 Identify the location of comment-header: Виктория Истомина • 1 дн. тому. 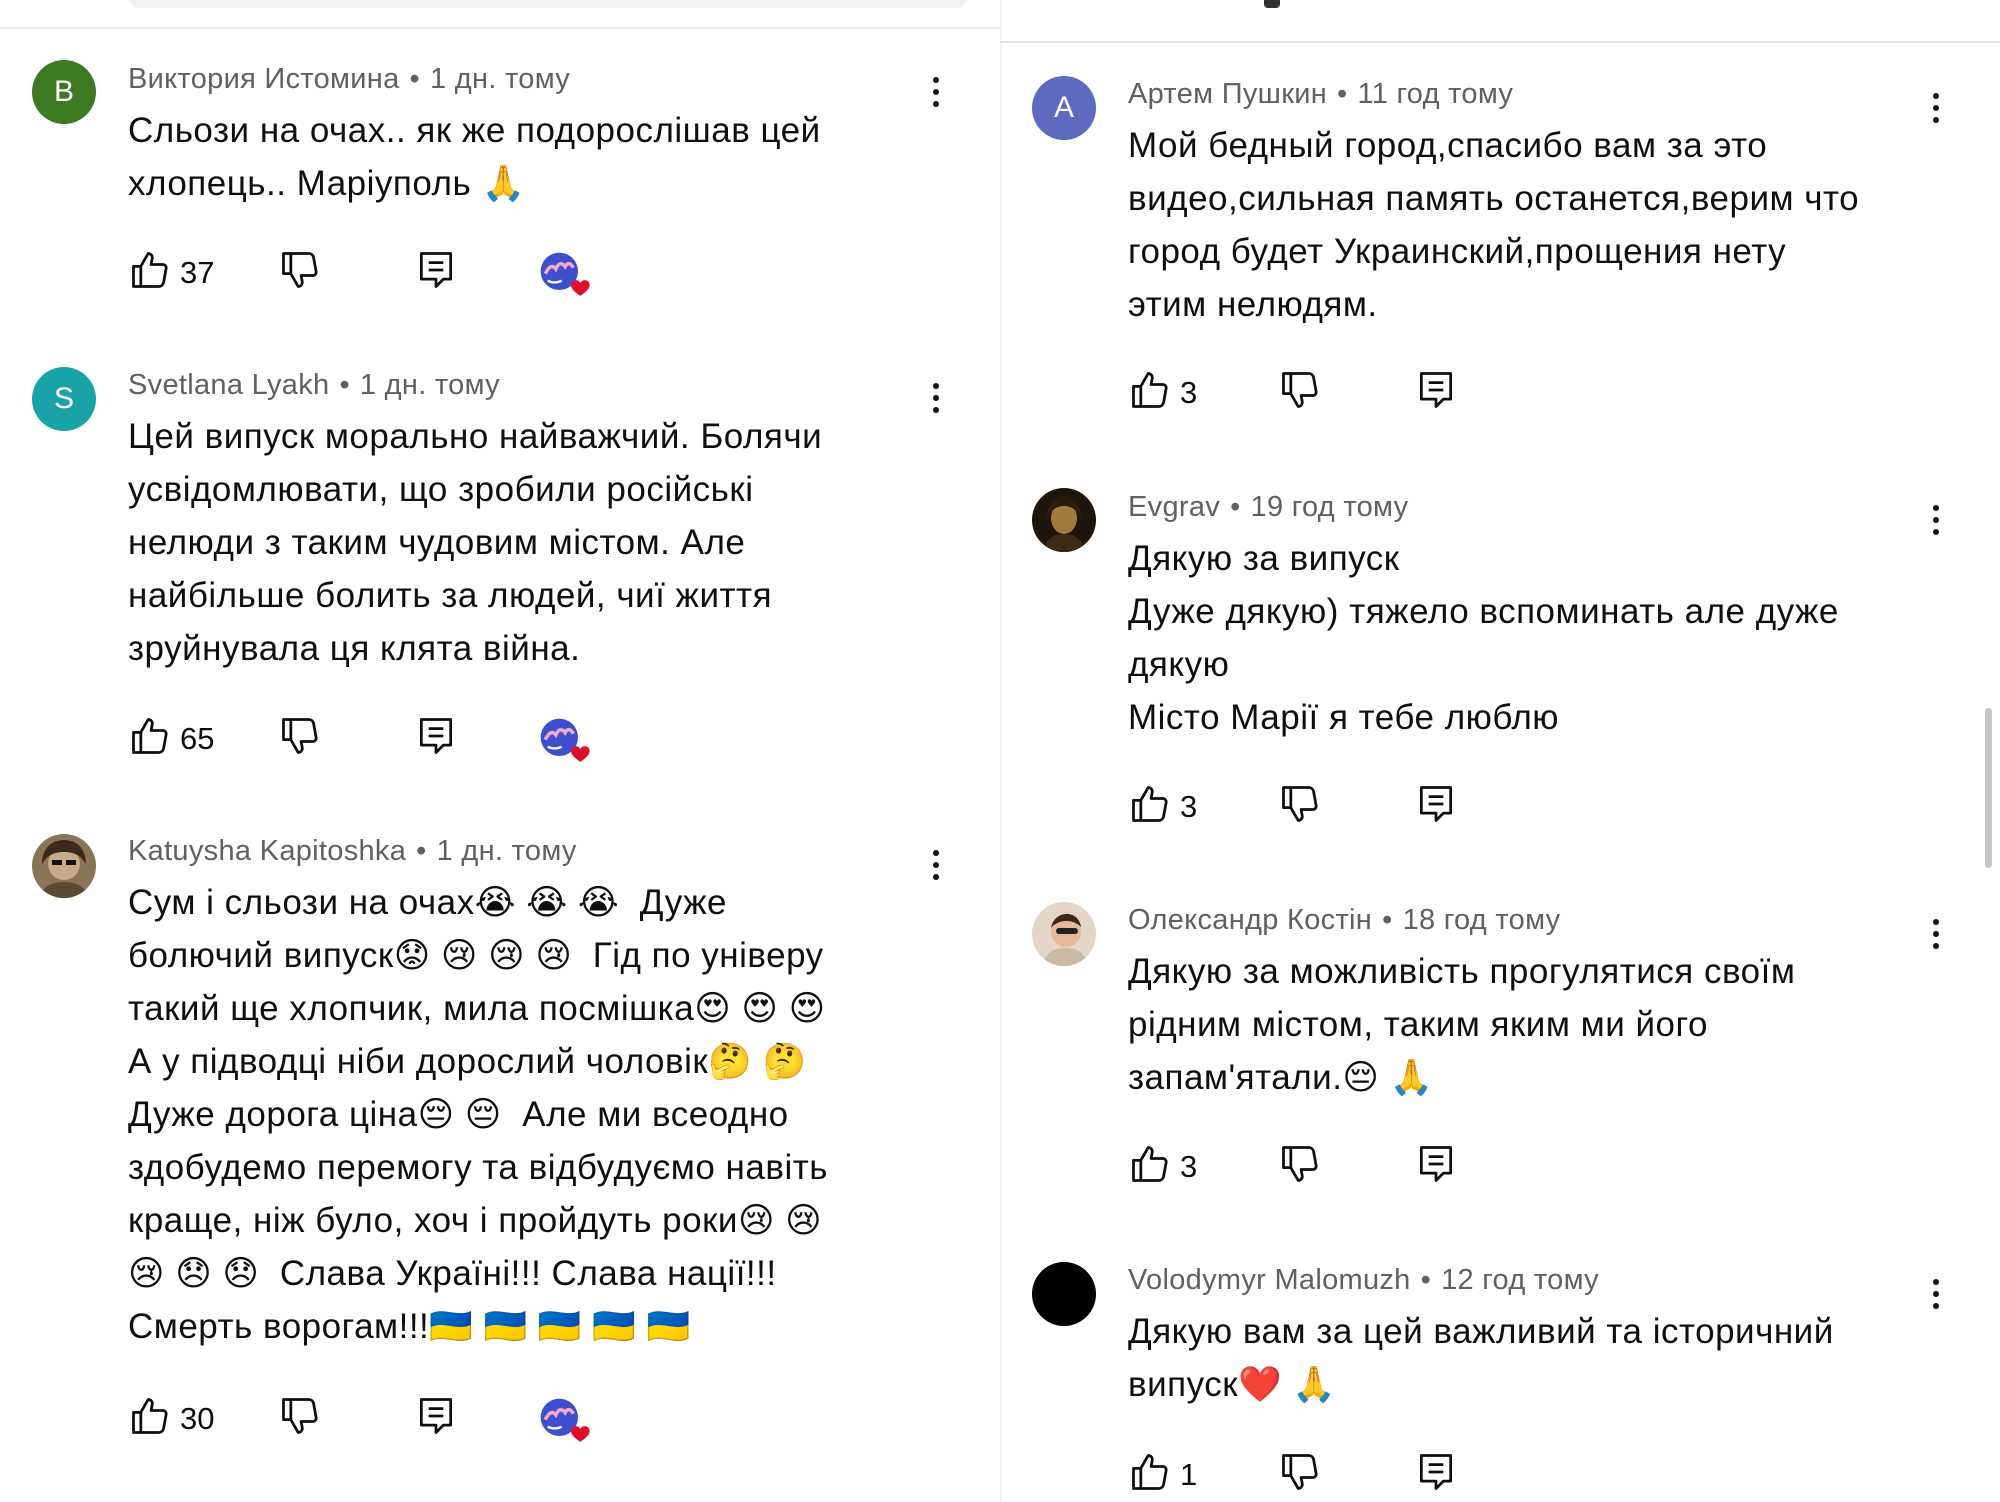
(349, 79).